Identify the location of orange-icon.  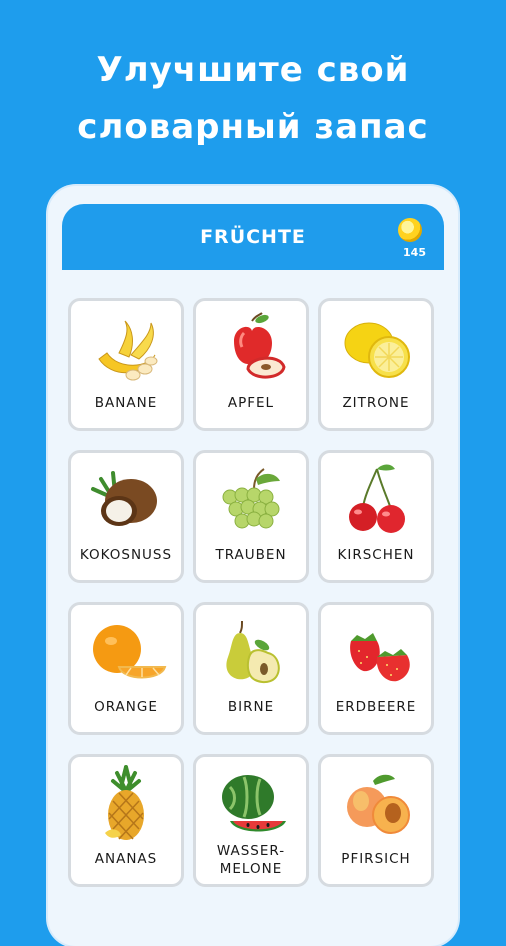
(126, 653).